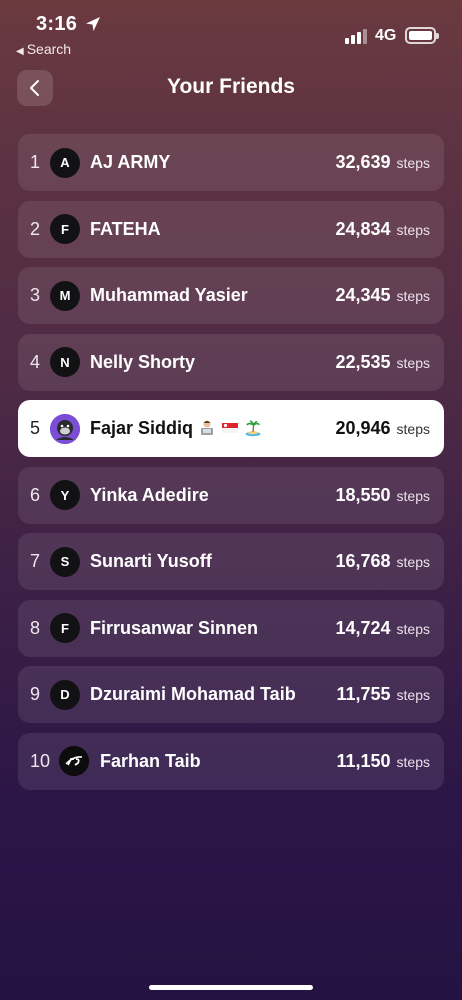 The height and width of the screenshot is (1000, 462). I want to click on leaderboard-row: 4 N Nelly Shorty 22,535 steps, so click(231, 362).